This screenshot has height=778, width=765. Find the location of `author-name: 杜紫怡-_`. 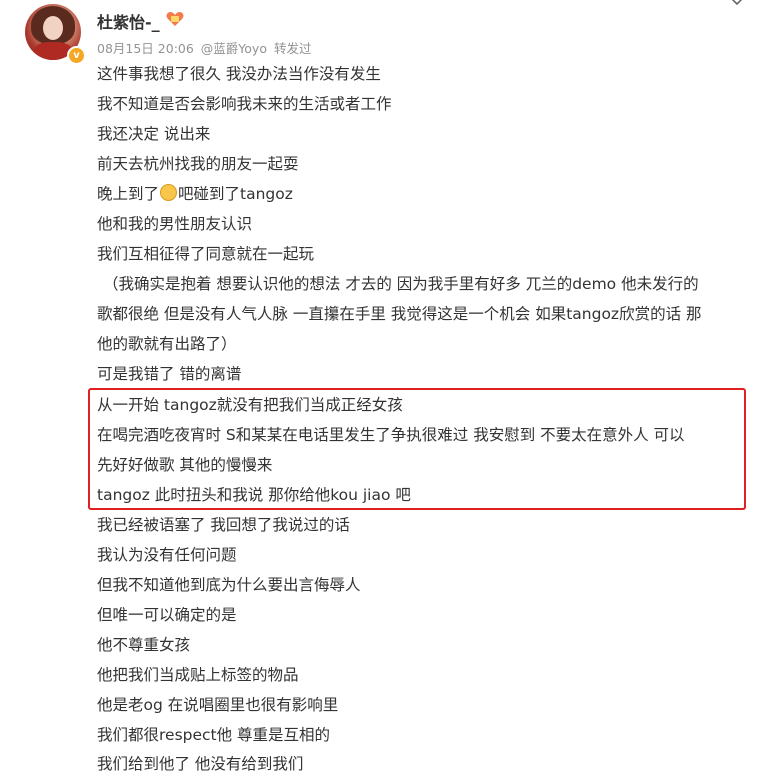

author-name: 杜紫怡-_ is located at coordinates (128, 21).